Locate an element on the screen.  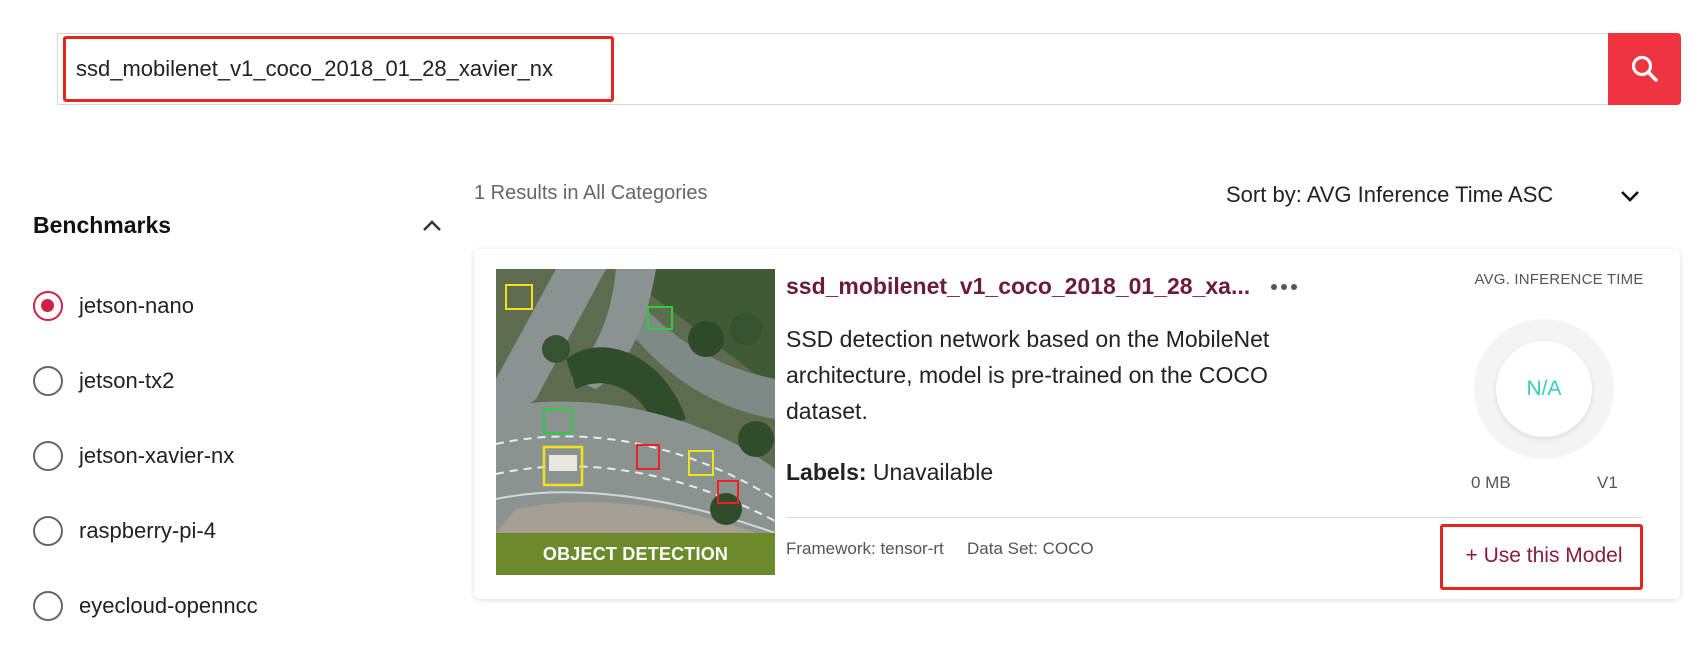
labels-value: Unavailable is located at coordinates (933, 472).